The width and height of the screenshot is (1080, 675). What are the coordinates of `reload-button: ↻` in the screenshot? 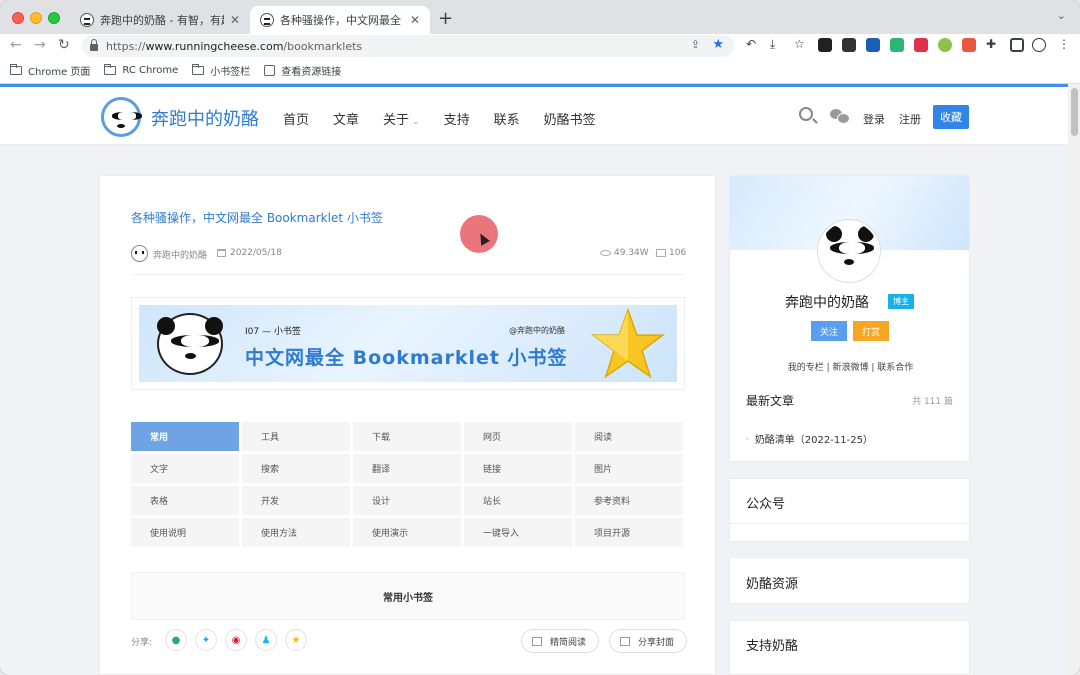 It's located at (64, 45).